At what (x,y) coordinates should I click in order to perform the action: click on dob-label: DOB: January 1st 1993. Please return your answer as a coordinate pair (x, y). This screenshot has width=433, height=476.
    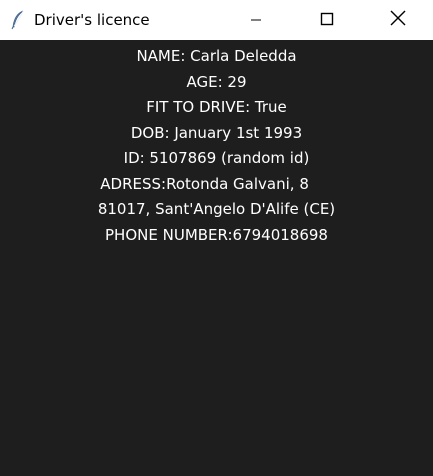
    Looking at the image, I should click on (216, 132).